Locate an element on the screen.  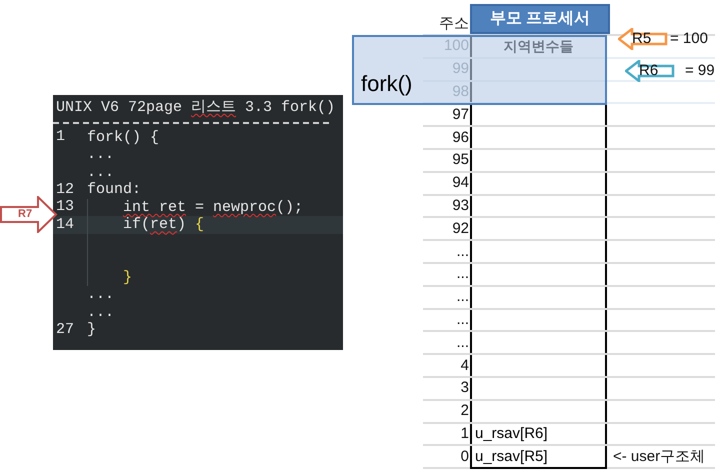
address-cell: 94 is located at coordinates (460, 183).